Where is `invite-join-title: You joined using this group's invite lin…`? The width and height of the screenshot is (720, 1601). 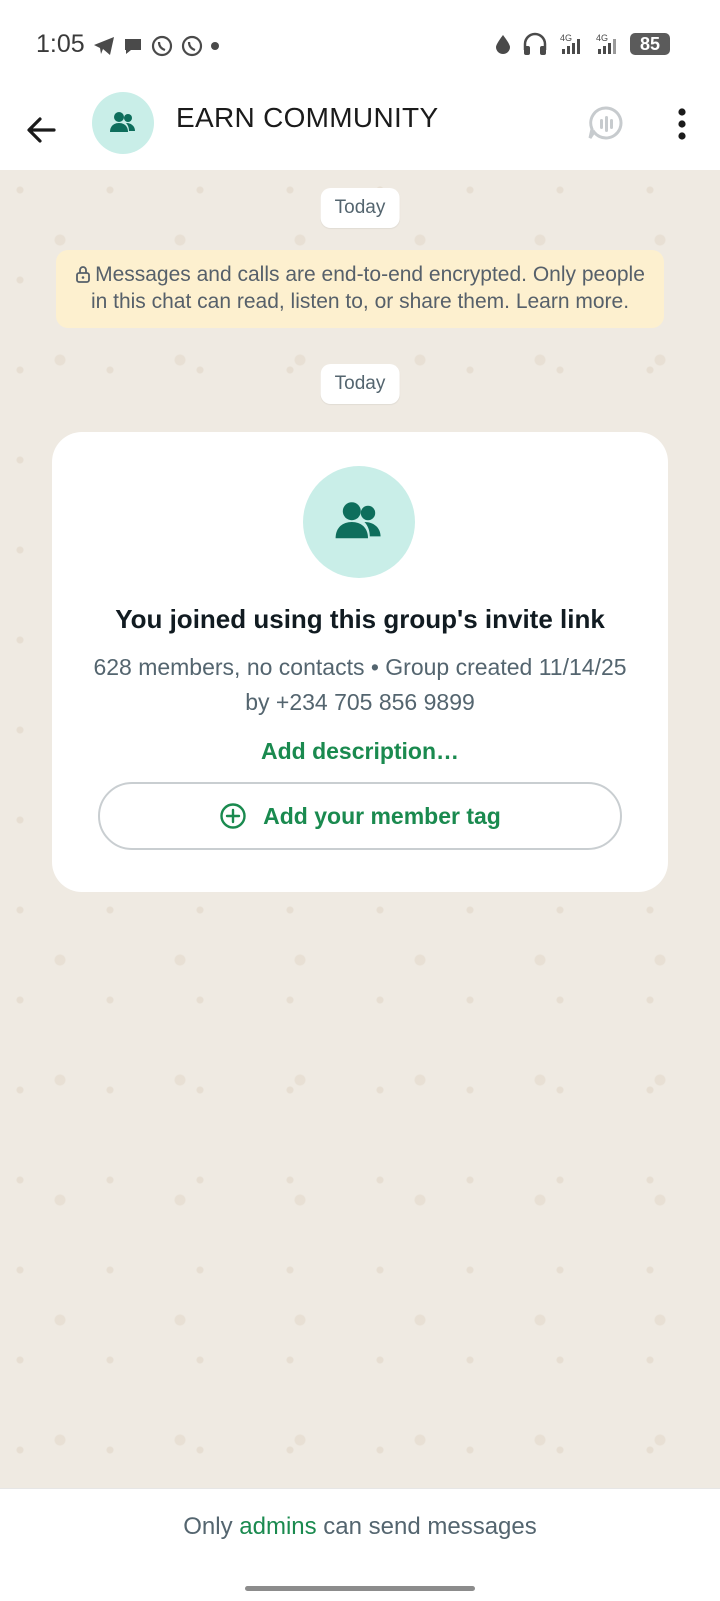 invite-join-title: You joined using this group's invite lin… is located at coordinates (360, 619).